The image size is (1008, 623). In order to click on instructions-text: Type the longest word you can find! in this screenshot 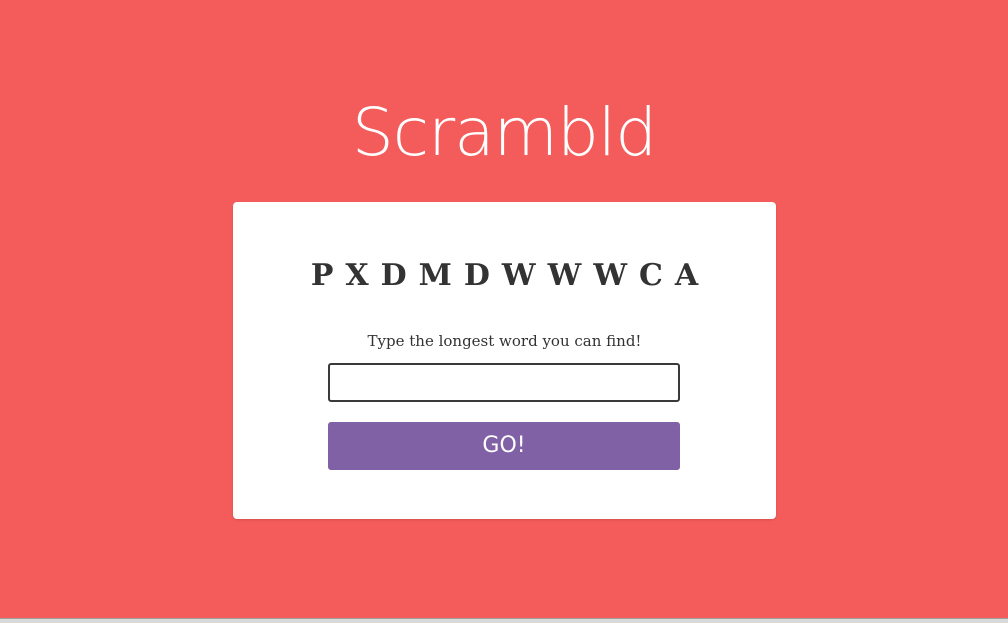, I will do `click(504, 341)`.